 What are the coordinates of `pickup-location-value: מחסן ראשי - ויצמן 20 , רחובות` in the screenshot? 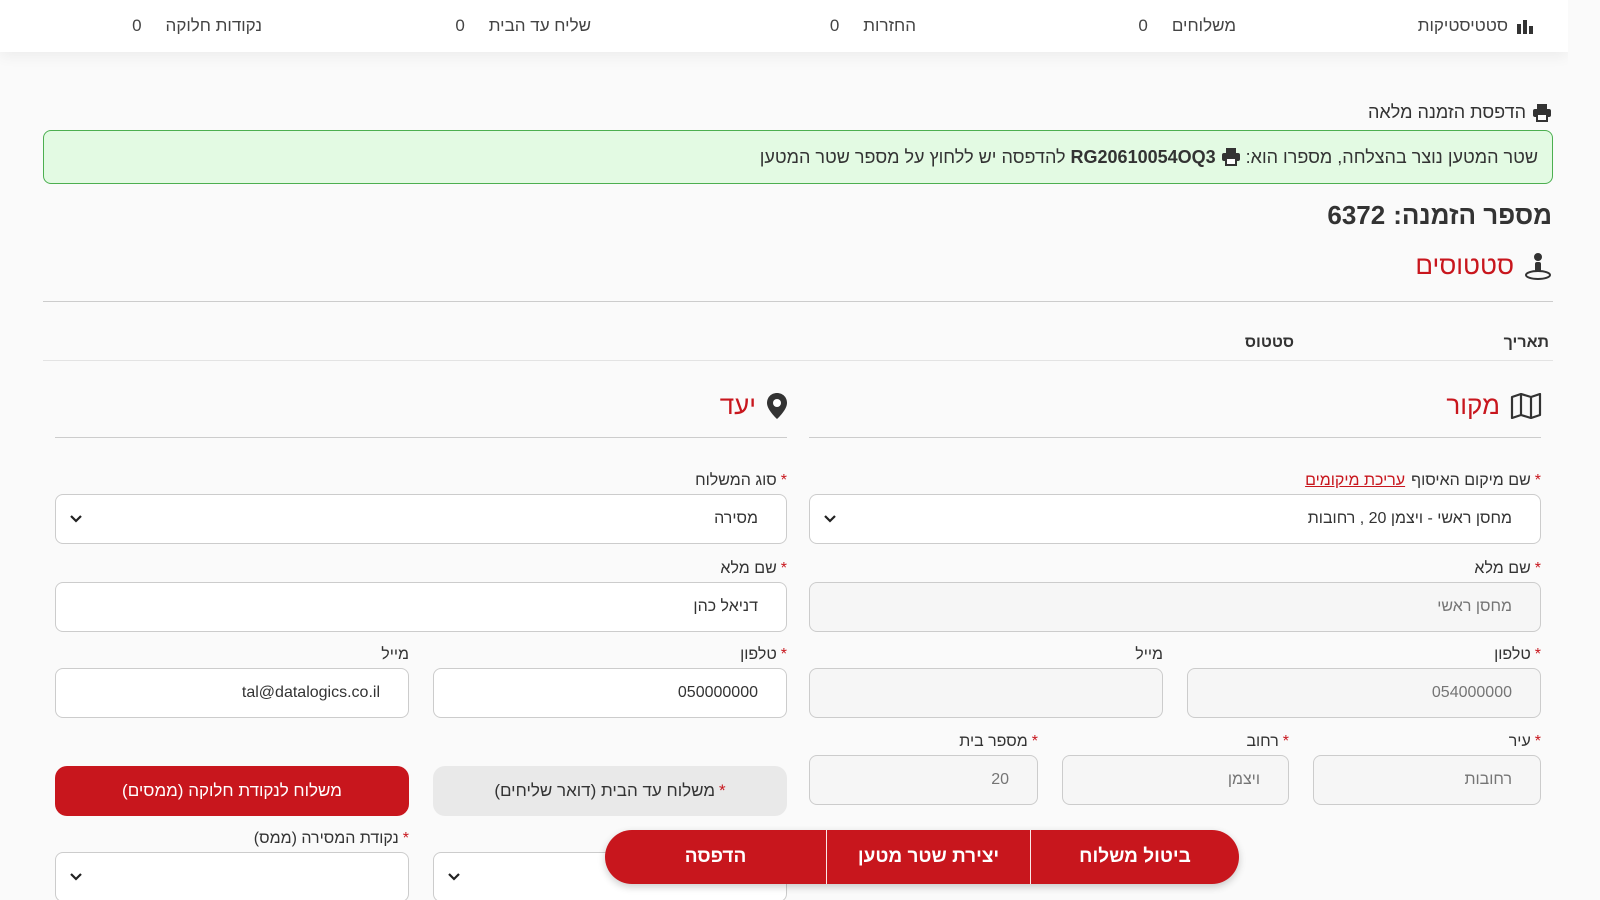 It's located at (1409, 518).